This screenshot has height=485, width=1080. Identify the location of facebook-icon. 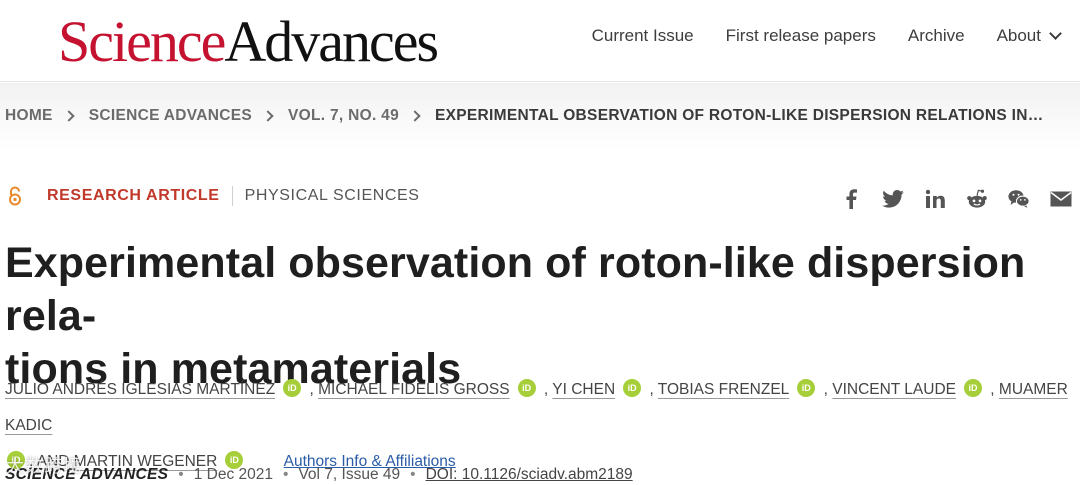
(851, 199).